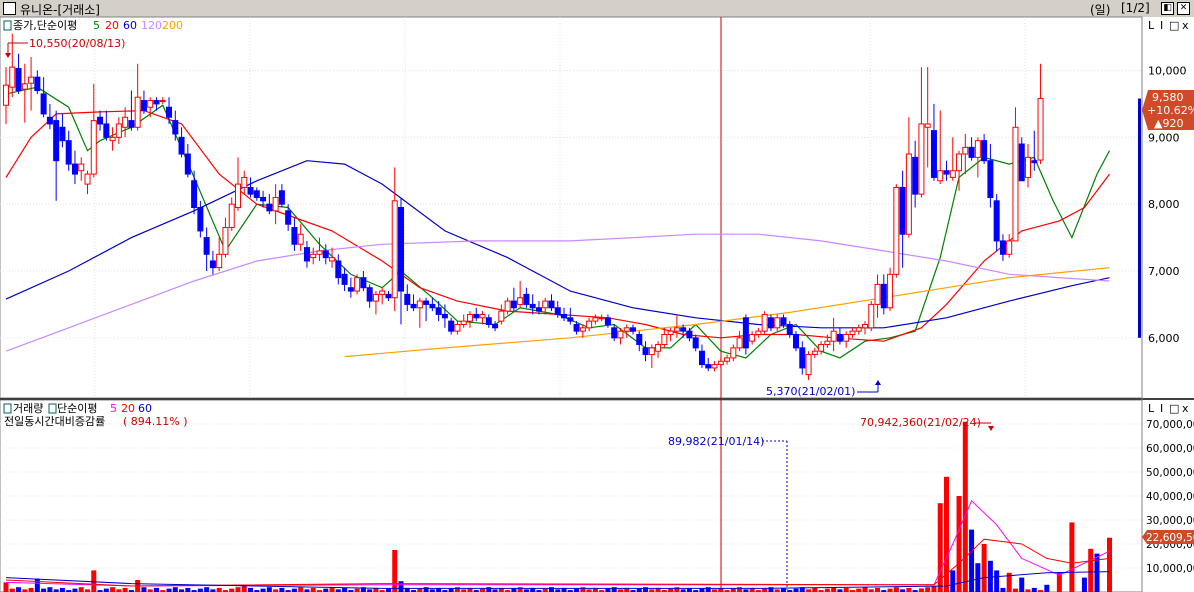 This screenshot has width=1194, height=592. Describe the element at coordinates (1170, 473) in the screenshot. I see `volume-tick-50m: 50,000,00` at that location.